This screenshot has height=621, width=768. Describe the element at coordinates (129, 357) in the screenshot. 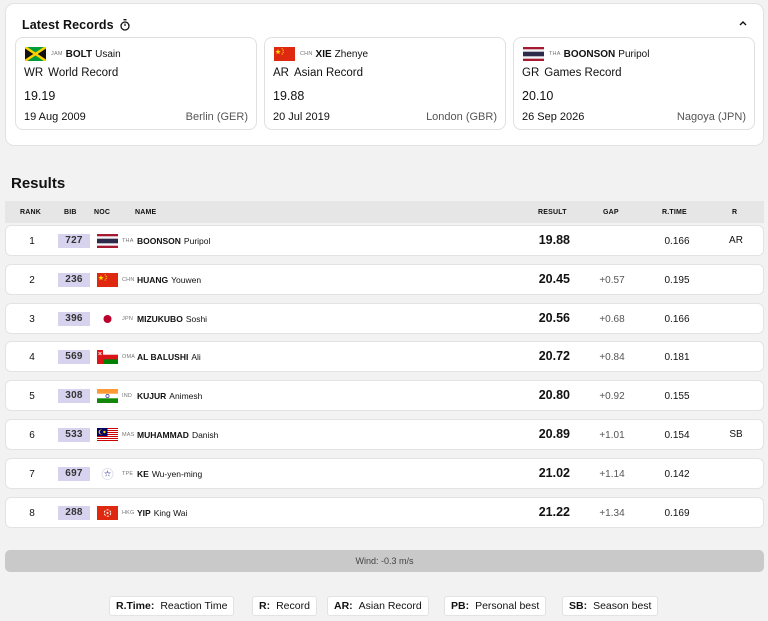

I see `noc-code: OMA` at that location.